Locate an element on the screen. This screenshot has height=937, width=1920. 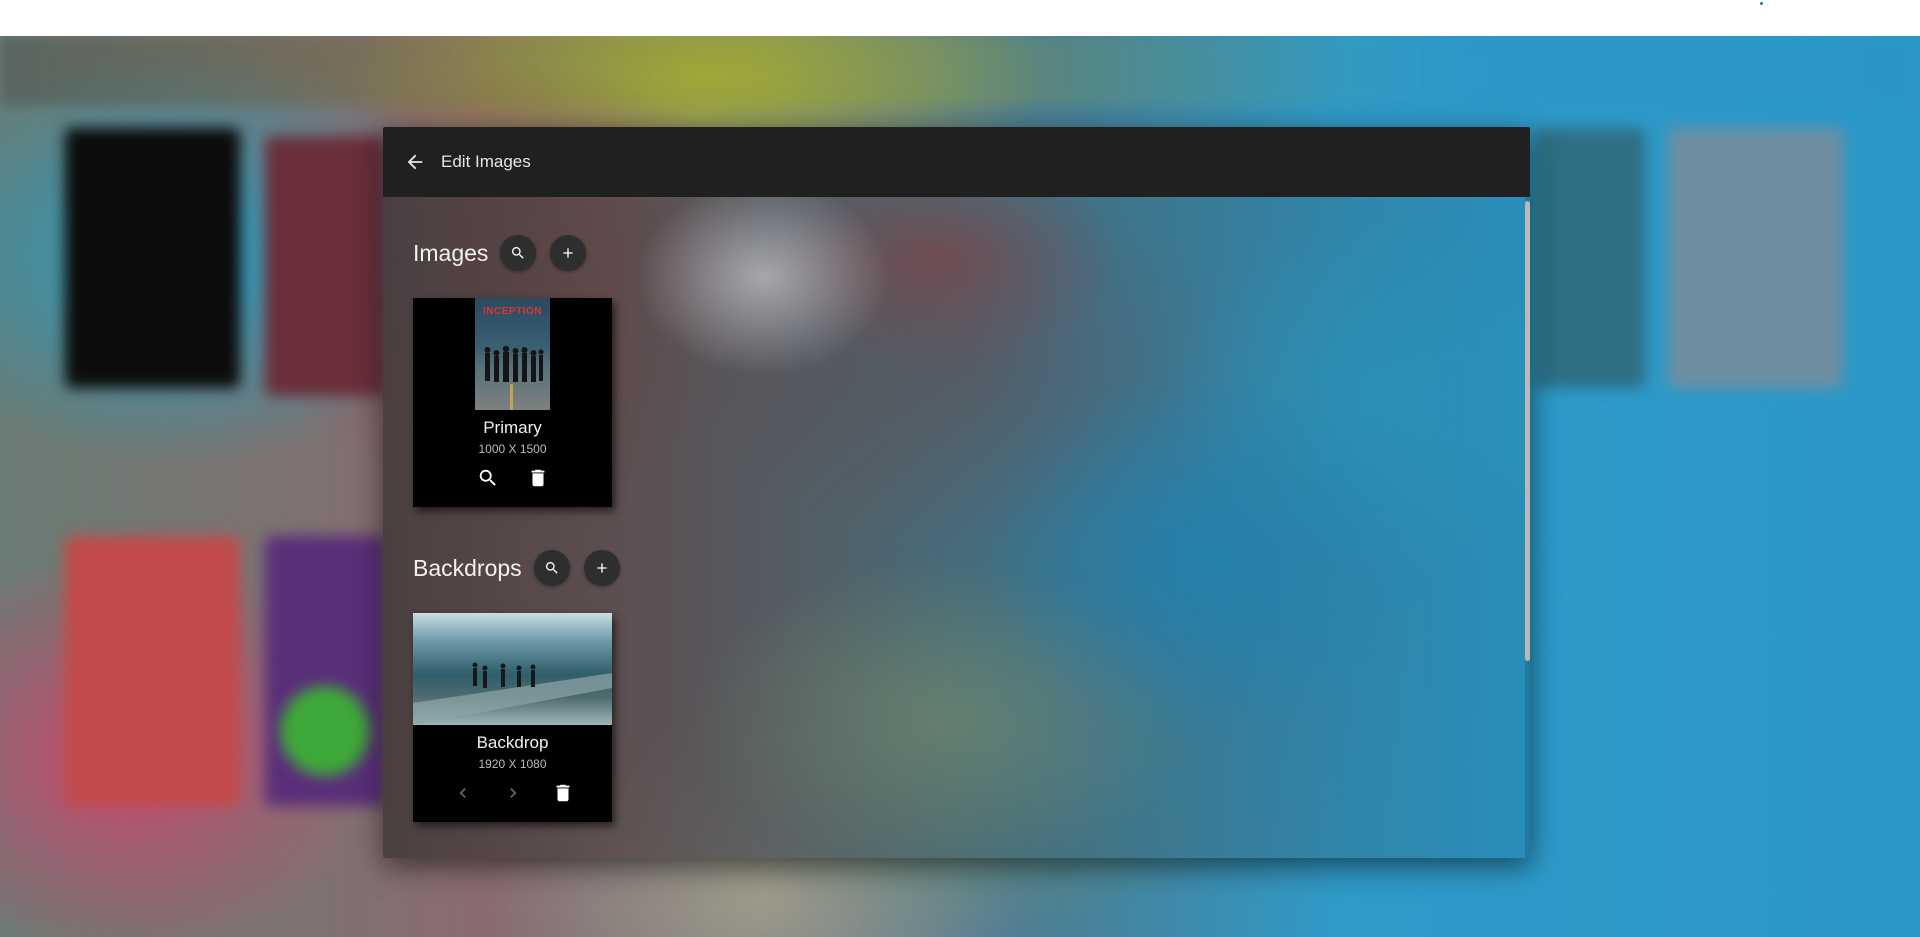
scrollbar-thumb is located at coordinates (1527, 431).